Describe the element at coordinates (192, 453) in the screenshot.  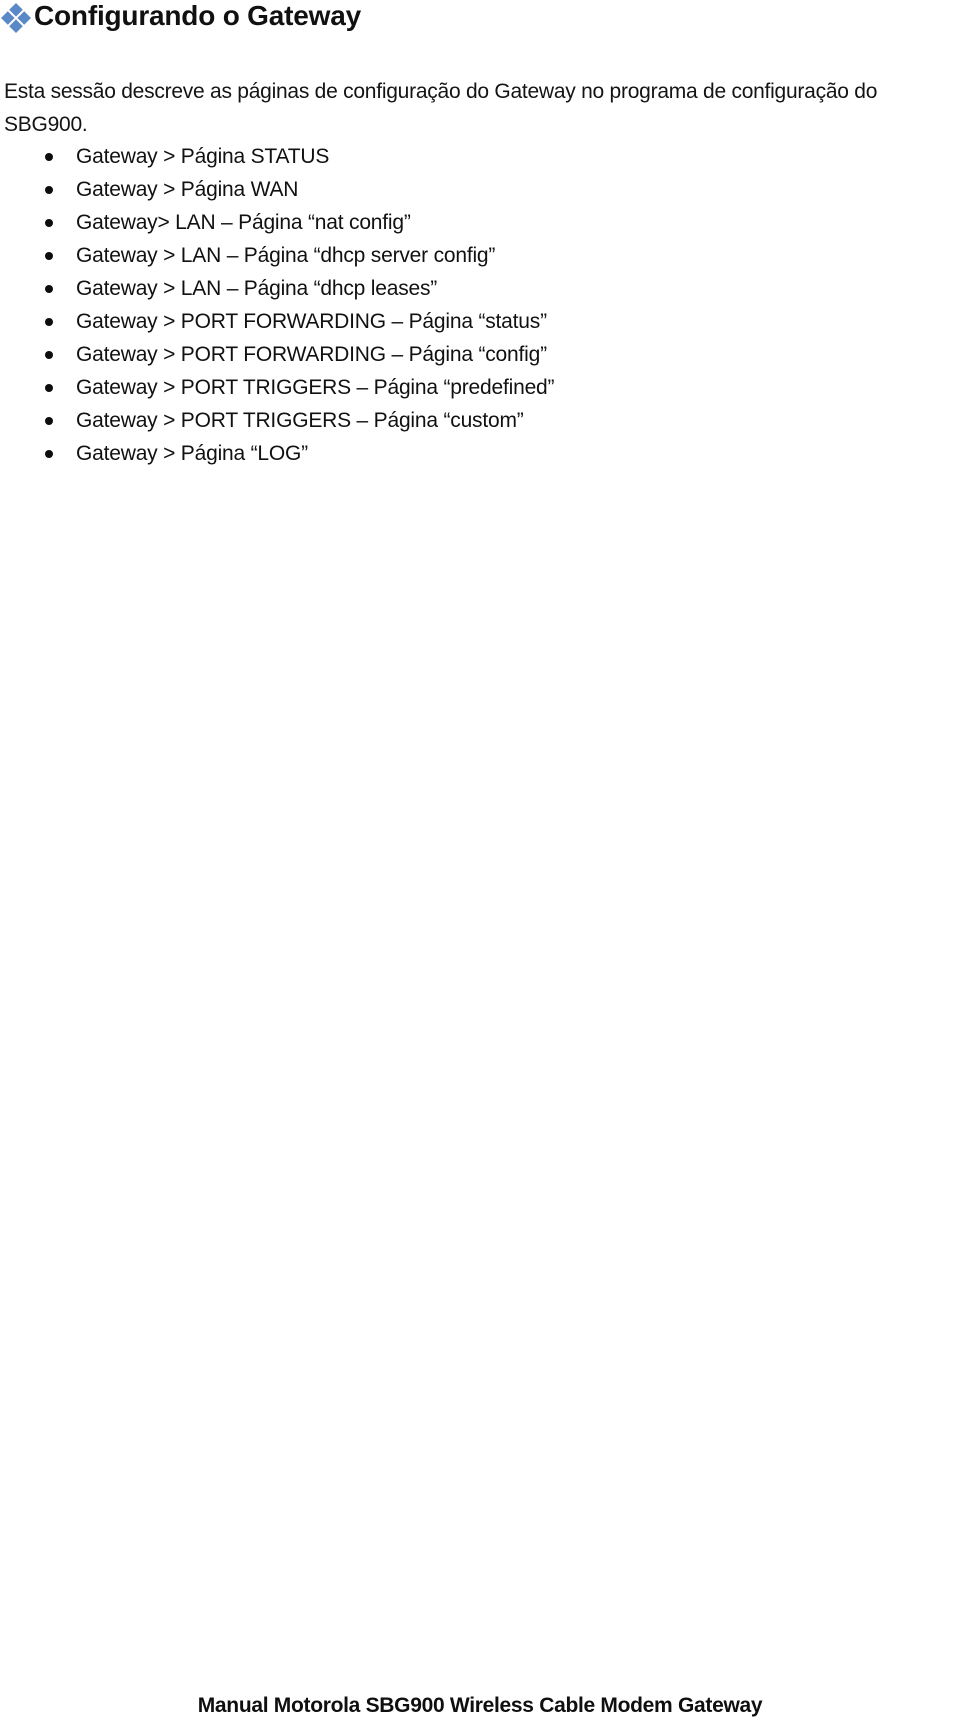
I see `list-item-label: Gateway > Página “LOG”` at that location.